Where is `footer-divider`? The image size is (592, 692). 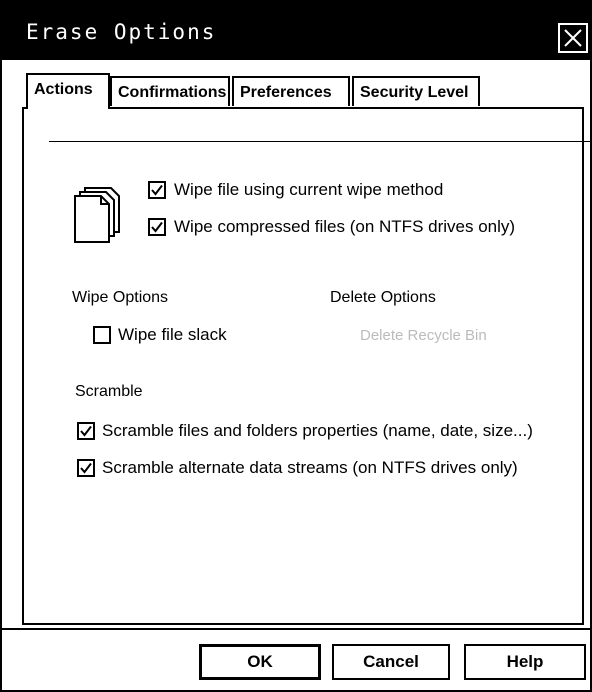 footer-divider is located at coordinates (297, 629).